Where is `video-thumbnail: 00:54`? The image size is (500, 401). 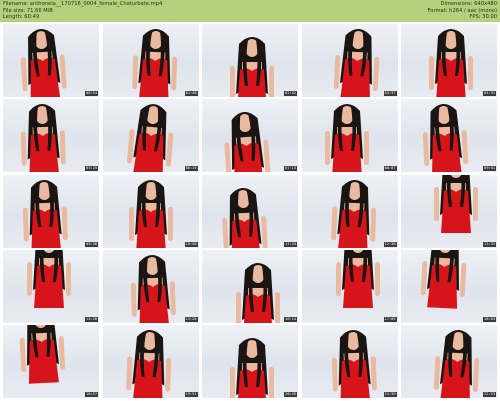
video-thumbnail: 00:54 is located at coordinates (51, 60).